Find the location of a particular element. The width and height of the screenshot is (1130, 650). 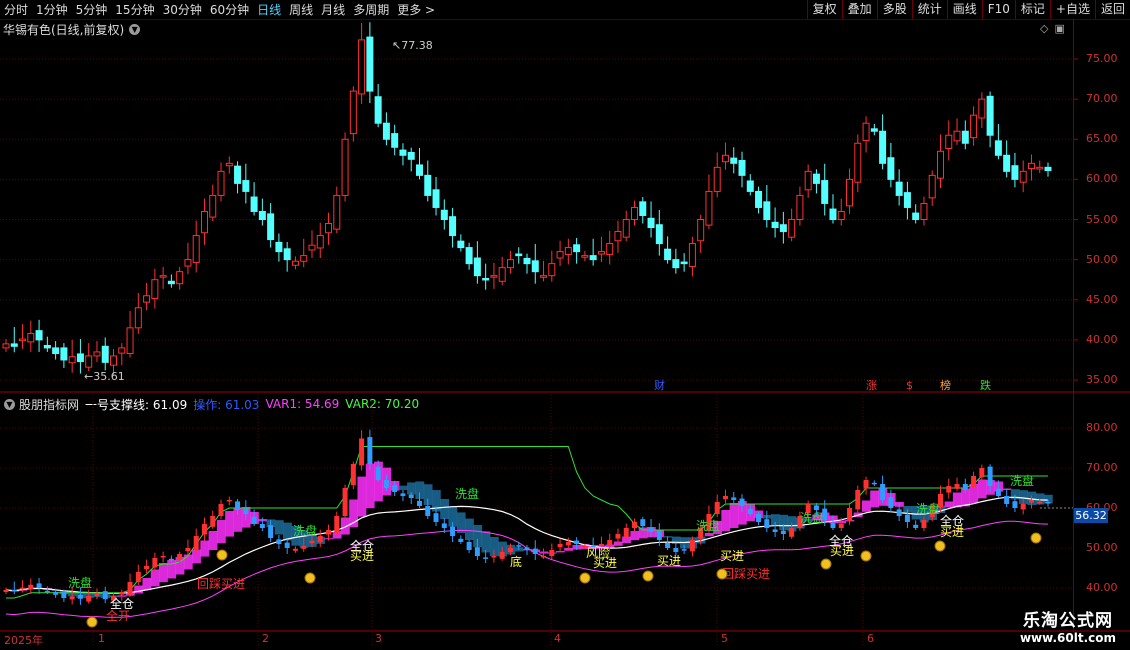

price-tick-label: 65.00 is located at coordinates (1102, 139).